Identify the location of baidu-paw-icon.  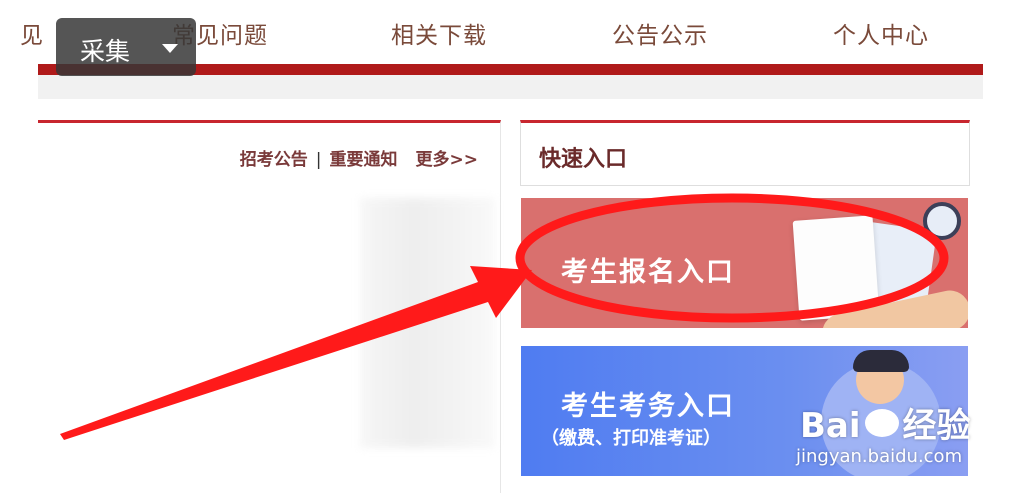
(881, 423).